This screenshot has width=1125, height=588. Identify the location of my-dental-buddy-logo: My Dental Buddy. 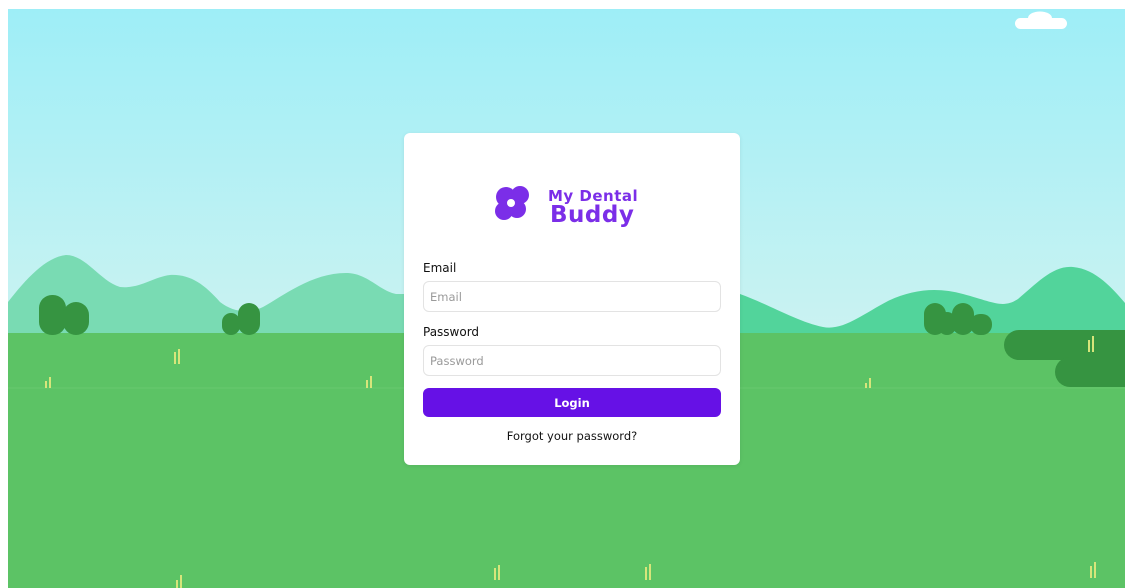
(566, 207).